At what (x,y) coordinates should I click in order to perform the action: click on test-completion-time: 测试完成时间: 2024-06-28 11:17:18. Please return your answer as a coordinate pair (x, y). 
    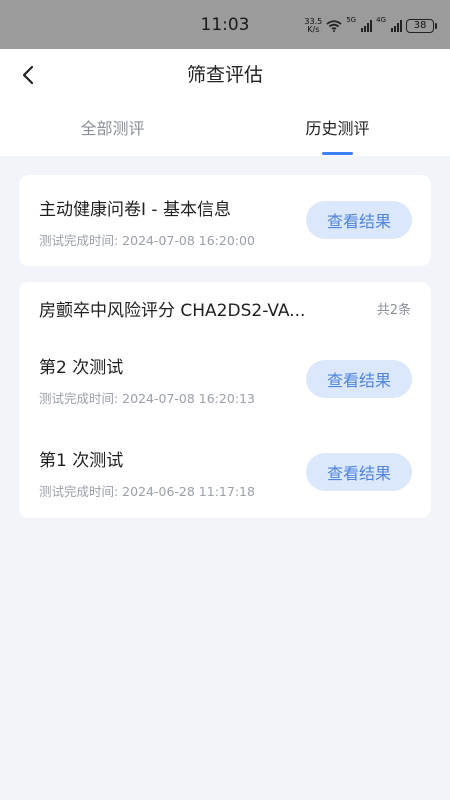
    Looking at the image, I should click on (147, 491).